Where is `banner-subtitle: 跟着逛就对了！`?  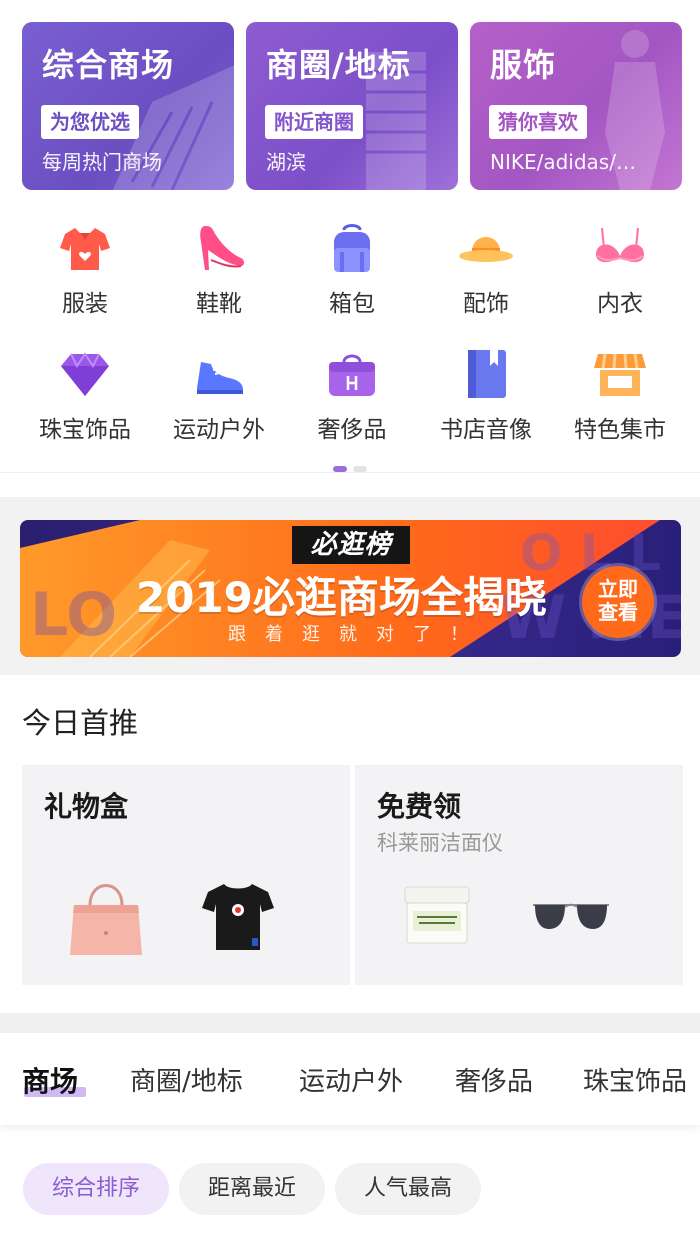
banner-subtitle: 跟着逛就对了！ is located at coordinates (357, 634).